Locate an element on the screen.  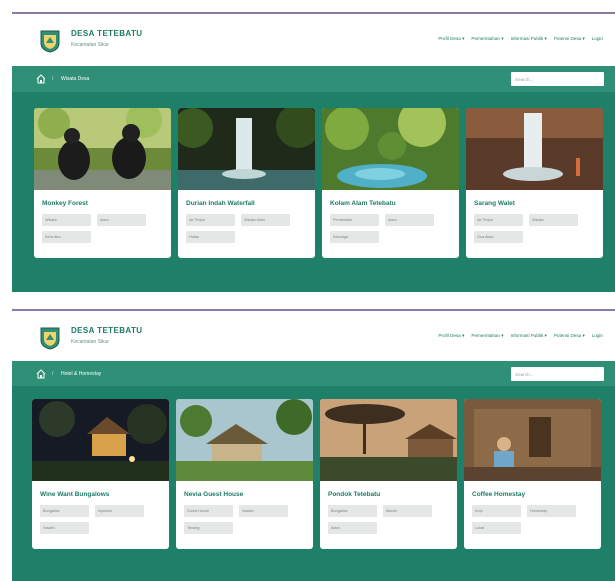
tag: Tenang is located at coordinates (208, 528).